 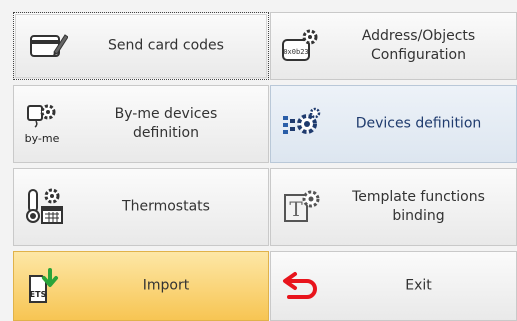 I want to click on byme-devices-definition-button: by-me By-me devices definition, so click(x=141, y=124).